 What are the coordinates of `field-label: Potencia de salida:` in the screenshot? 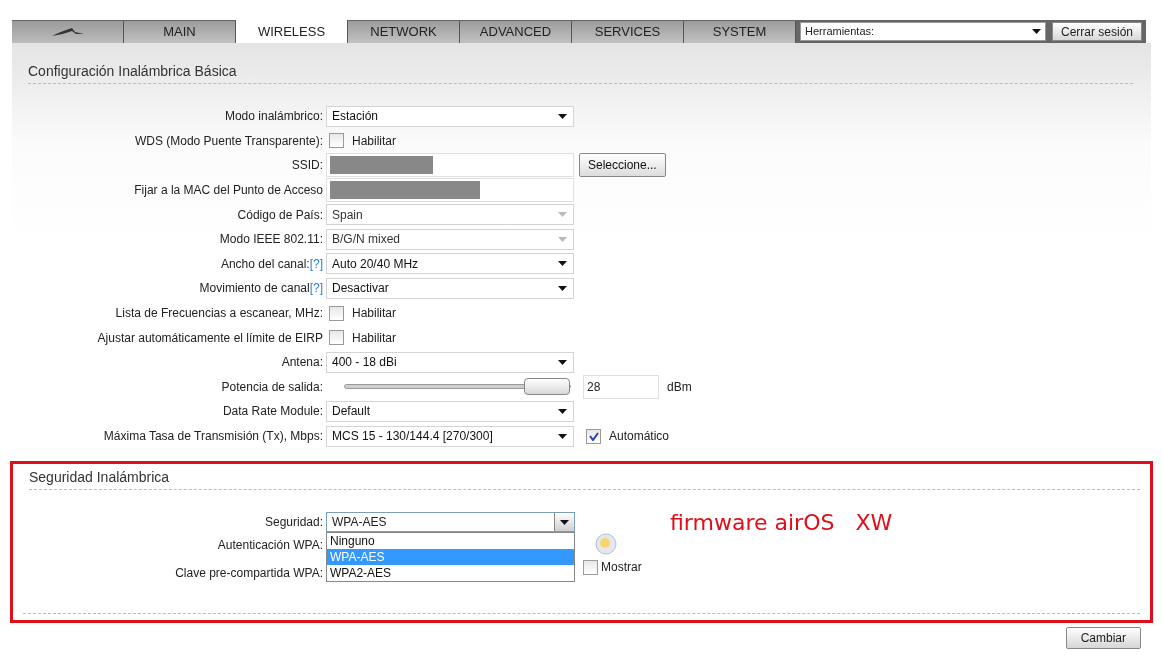 It's located at (272, 387).